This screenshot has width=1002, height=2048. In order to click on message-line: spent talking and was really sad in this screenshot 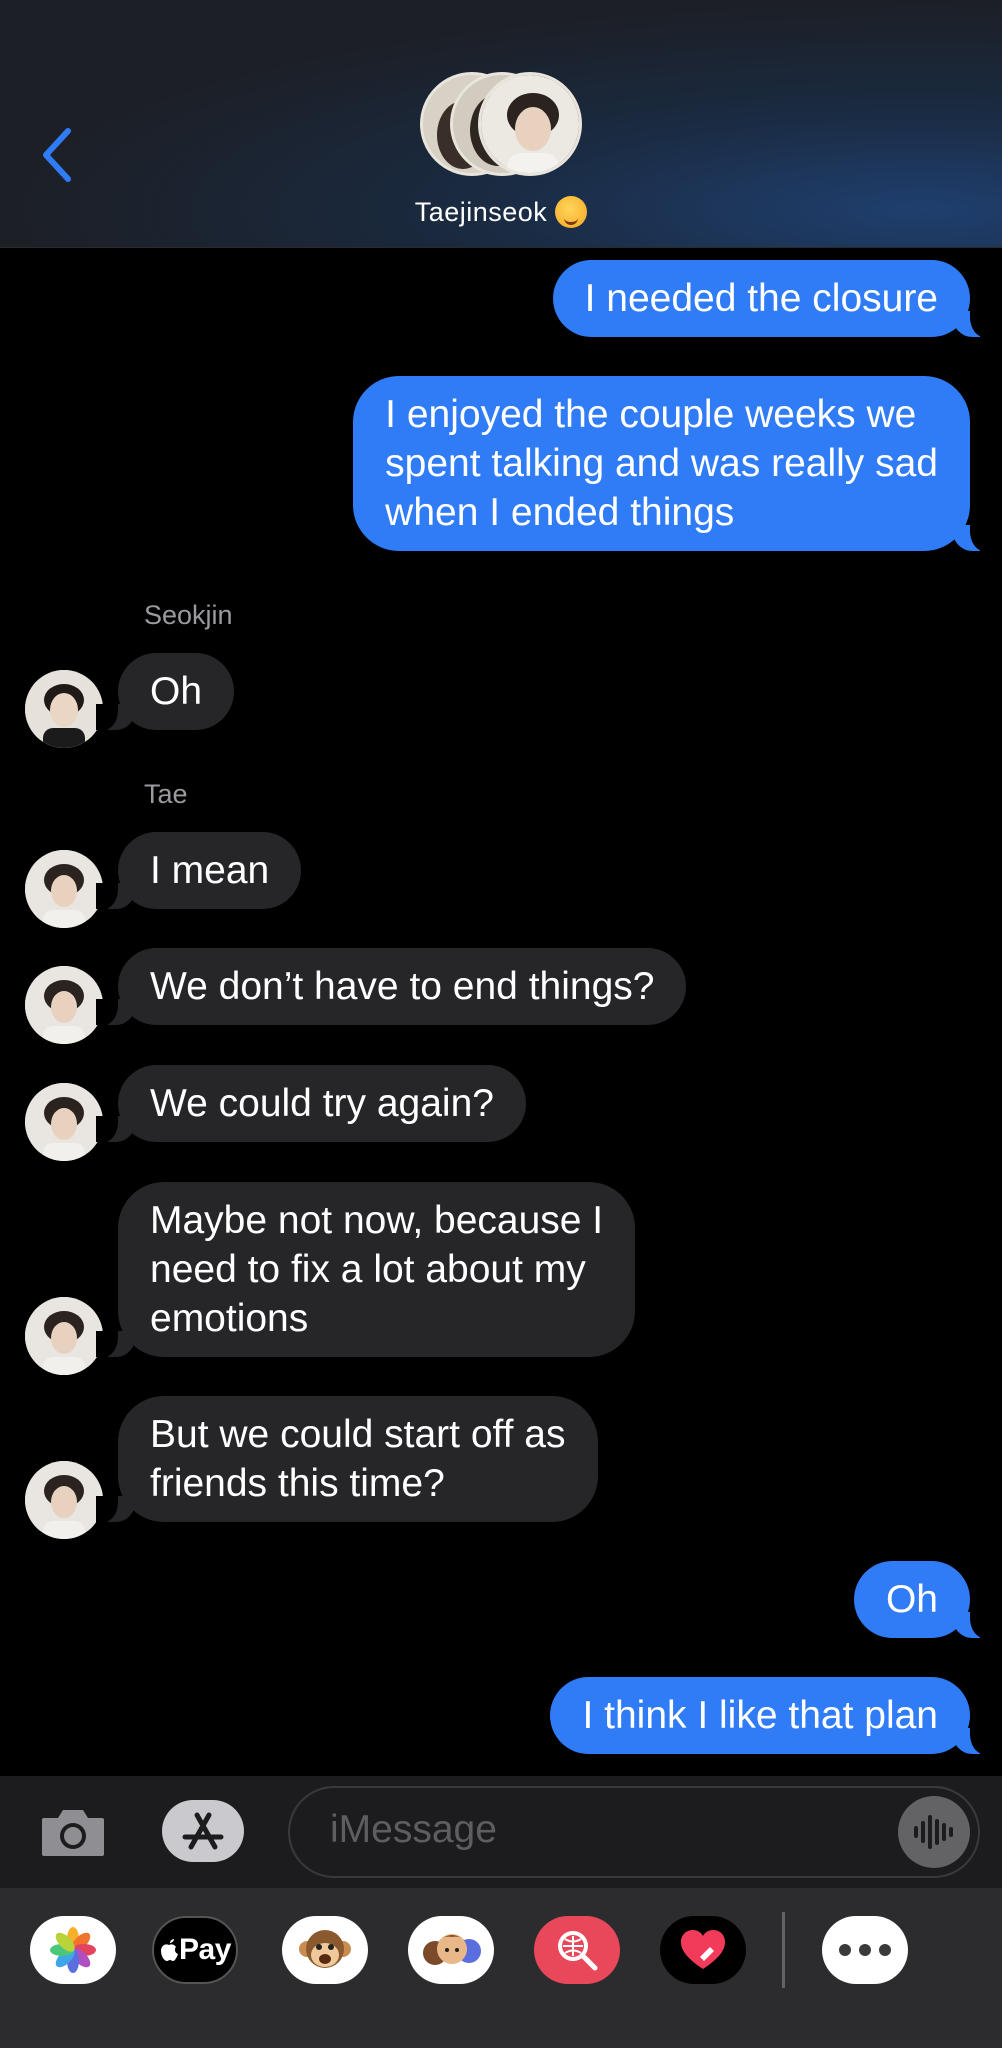, I will do `click(661, 463)`.